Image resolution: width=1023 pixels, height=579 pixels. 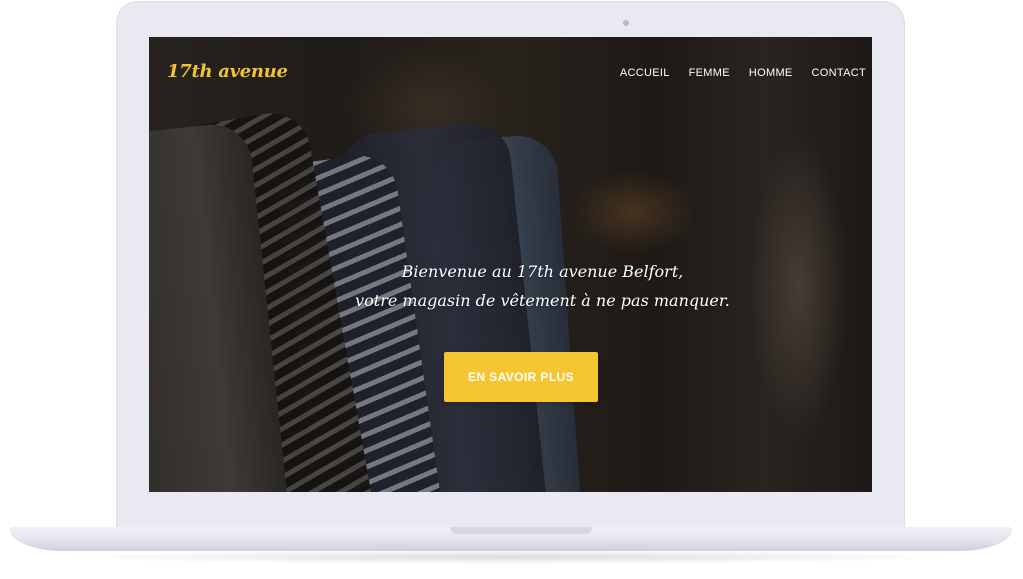 What do you see at coordinates (771, 73) in the screenshot?
I see `nav-link-homme: HOMME` at bounding box center [771, 73].